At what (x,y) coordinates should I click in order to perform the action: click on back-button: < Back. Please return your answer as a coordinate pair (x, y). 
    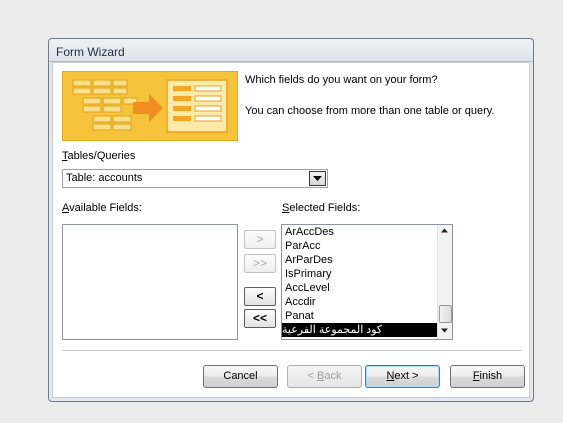
    Looking at the image, I should click on (324, 376).